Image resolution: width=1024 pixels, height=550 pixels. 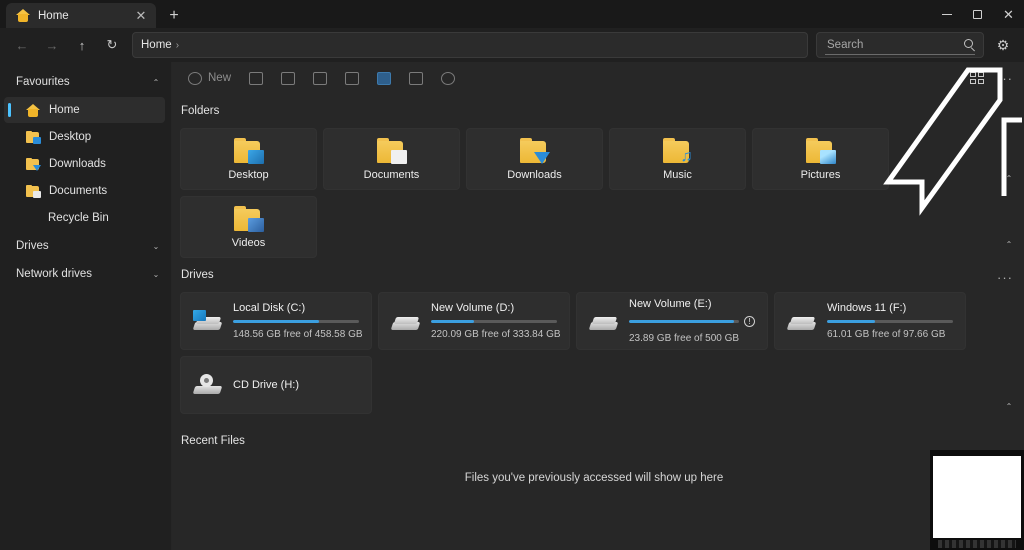 What do you see at coordinates (156, 45) in the screenshot?
I see `breadcrumb-item-home: Home` at bounding box center [156, 45].